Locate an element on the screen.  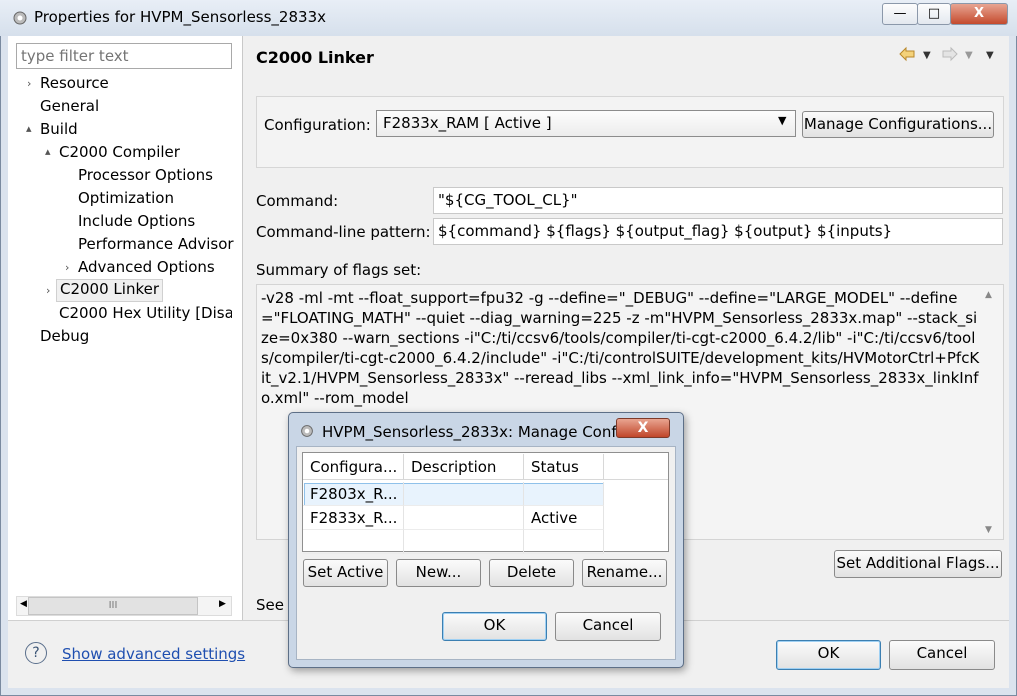
table-cell-status is located at coordinates (564, 494).